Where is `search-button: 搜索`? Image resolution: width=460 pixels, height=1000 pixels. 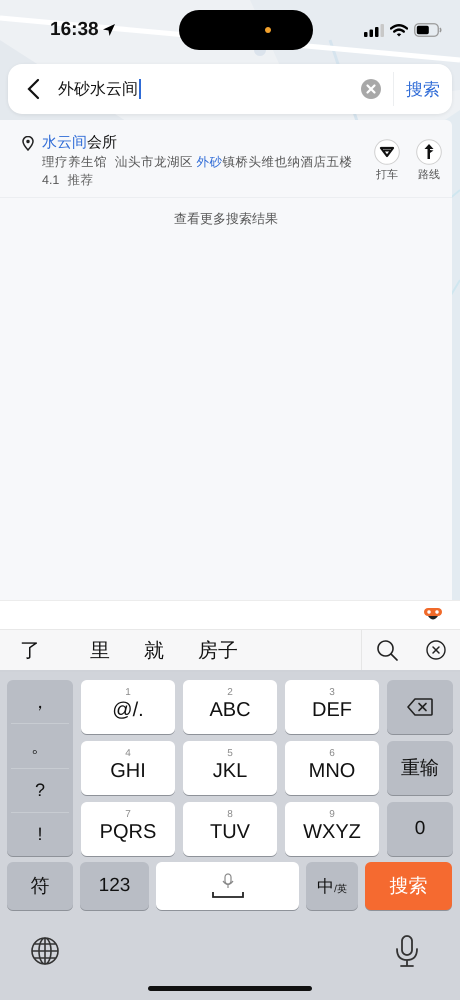
search-button: 搜索 is located at coordinates (423, 89).